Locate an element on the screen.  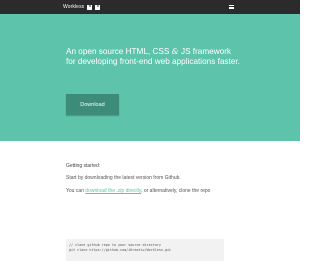
download-button: Download is located at coordinates (92, 104).